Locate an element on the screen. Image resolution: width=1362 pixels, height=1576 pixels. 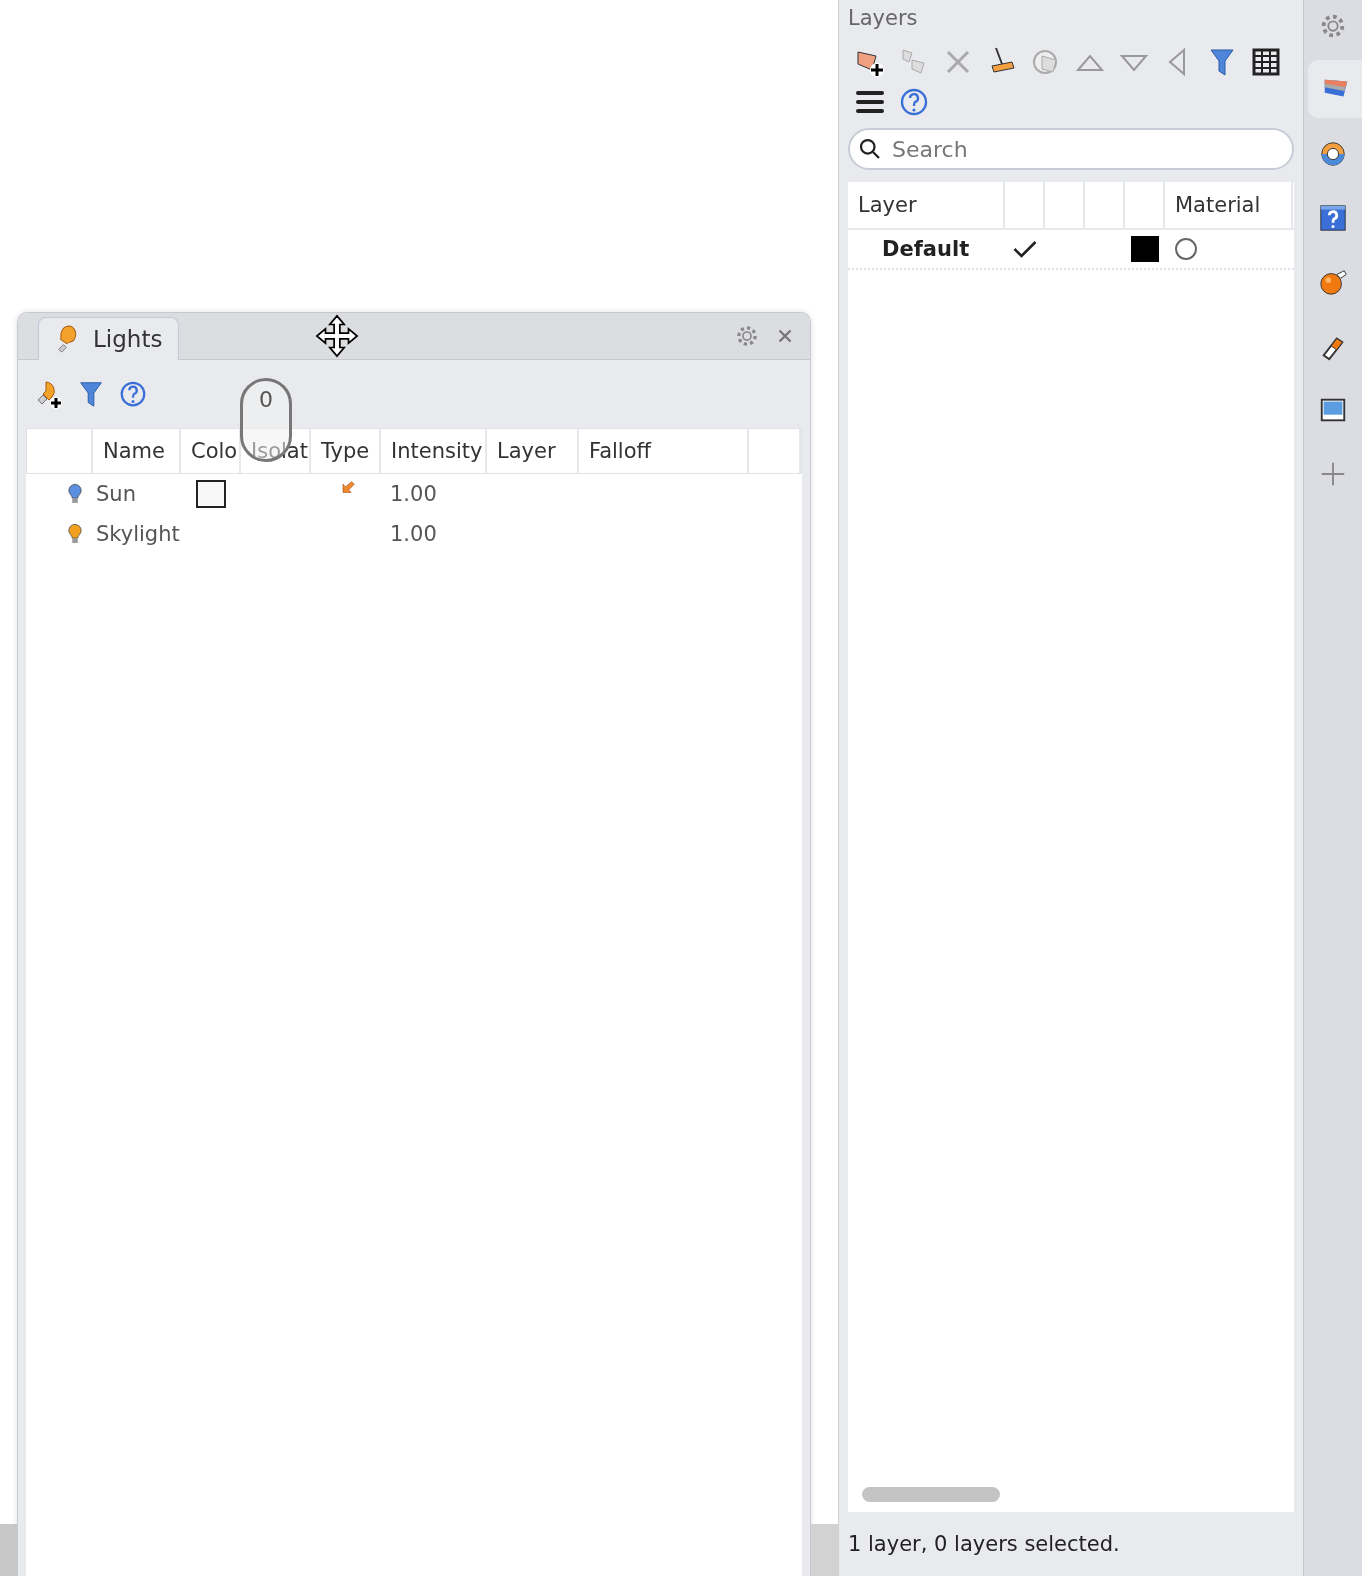
column-header: Intensity is located at coordinates (434, 451).